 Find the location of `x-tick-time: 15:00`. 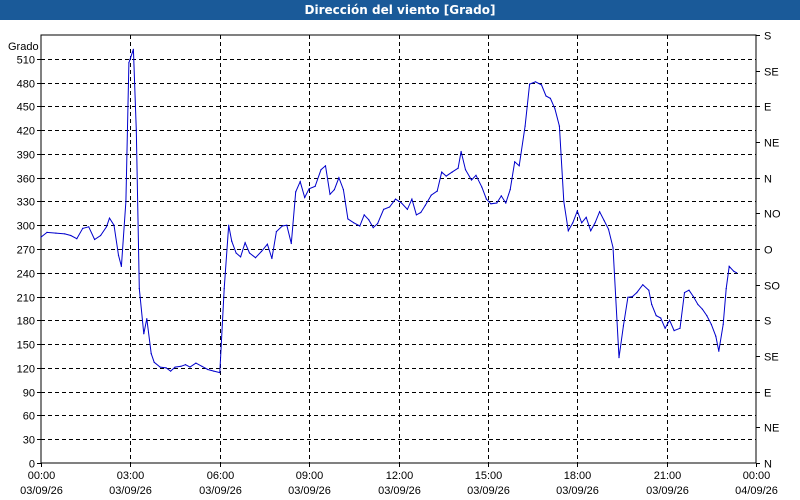

x-tick-time: 15:00 is located at coordinates (489, 476).